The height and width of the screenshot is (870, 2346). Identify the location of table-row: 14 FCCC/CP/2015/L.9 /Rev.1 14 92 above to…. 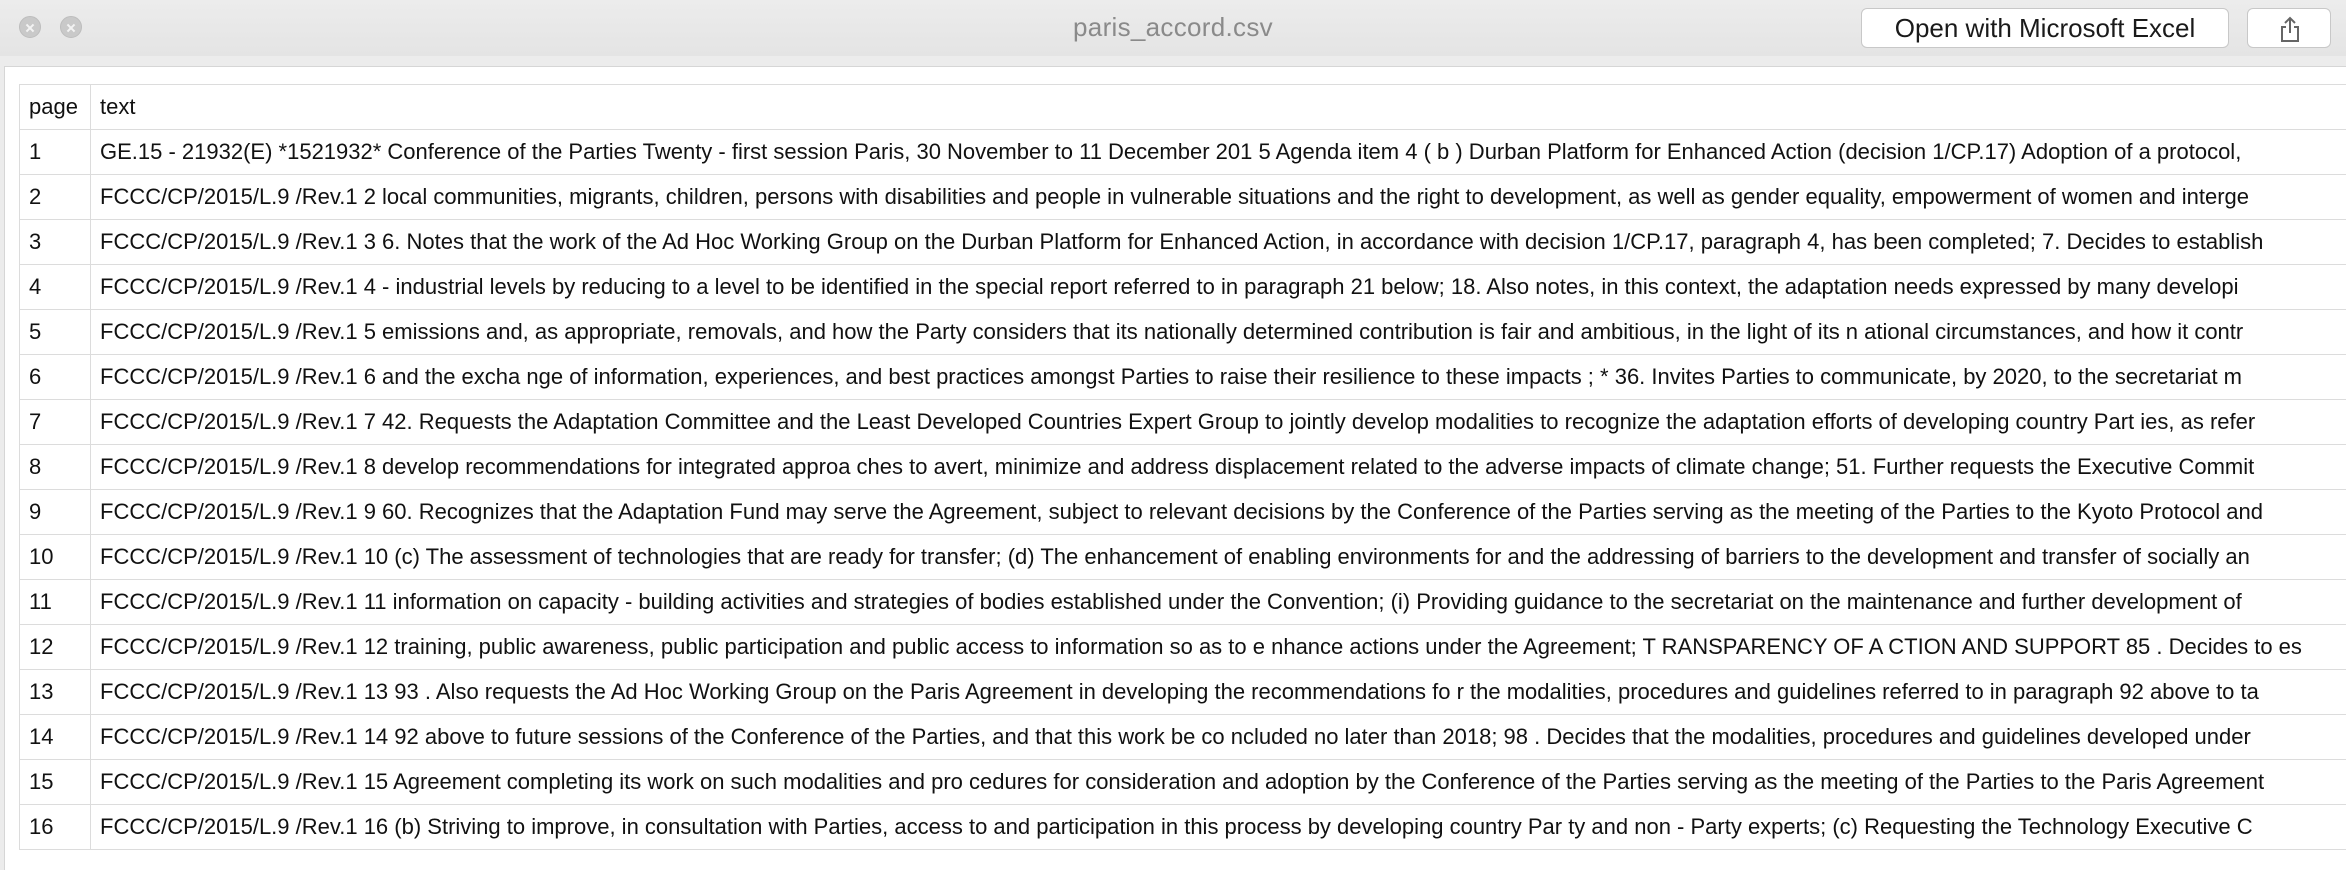
(1182, 737).